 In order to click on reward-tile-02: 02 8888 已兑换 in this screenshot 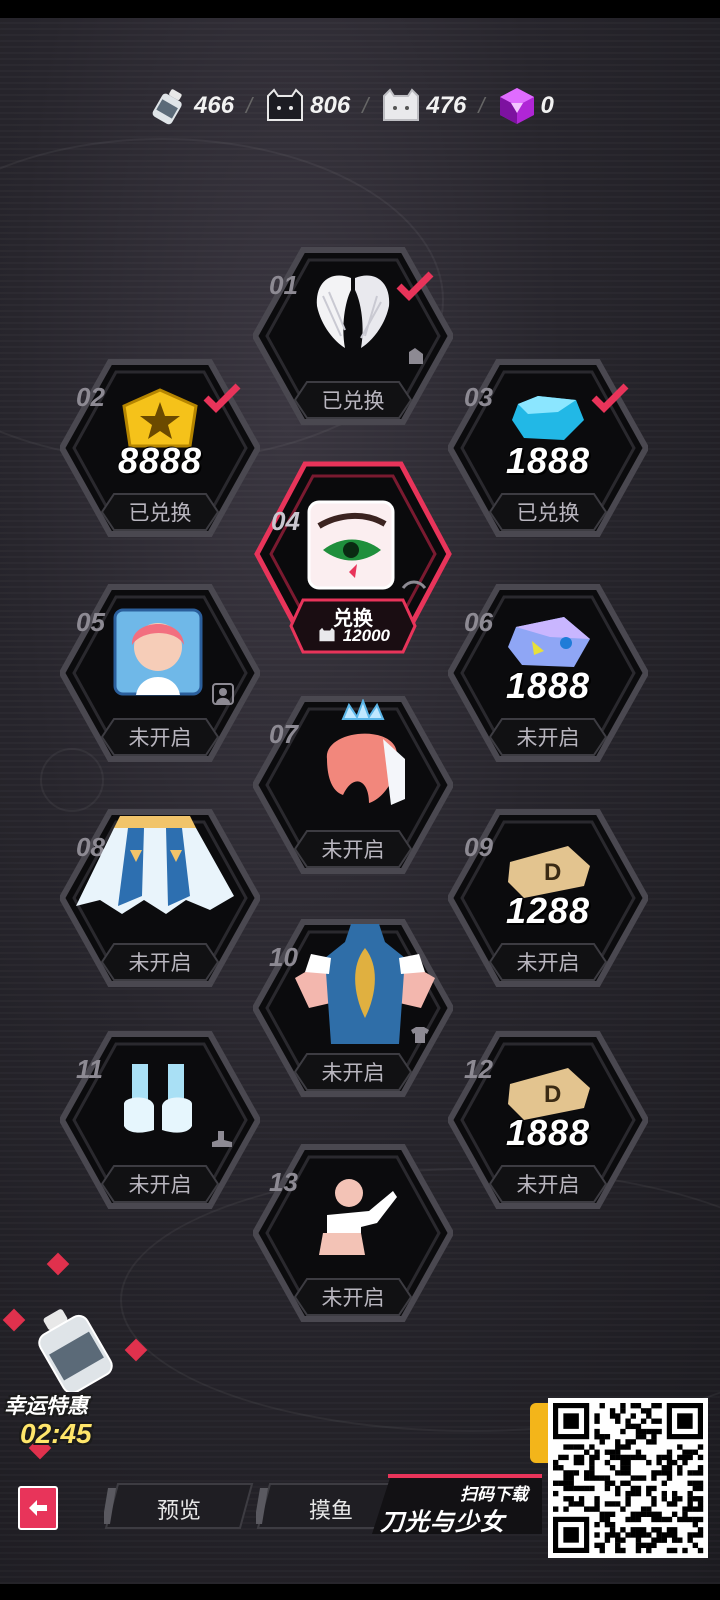, I will do `click(160, 448)`.